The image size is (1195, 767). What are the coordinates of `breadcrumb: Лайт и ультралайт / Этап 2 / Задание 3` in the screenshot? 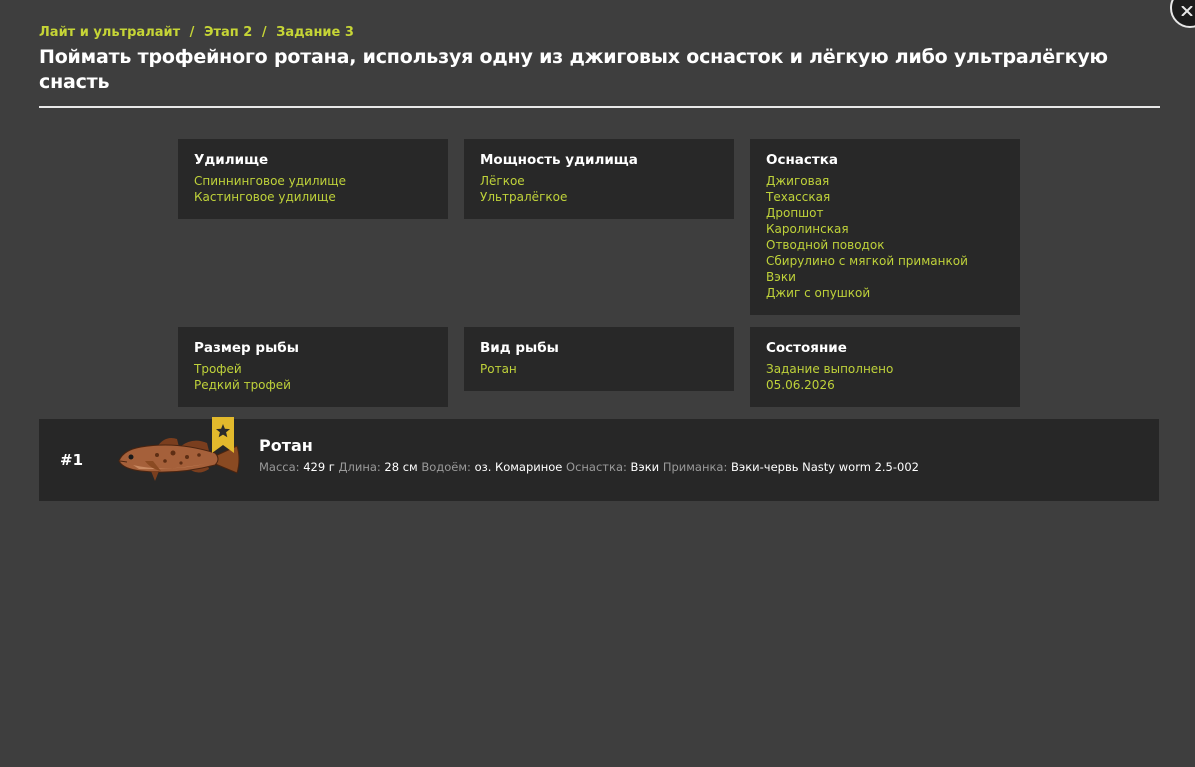 It's located at (196, 32).